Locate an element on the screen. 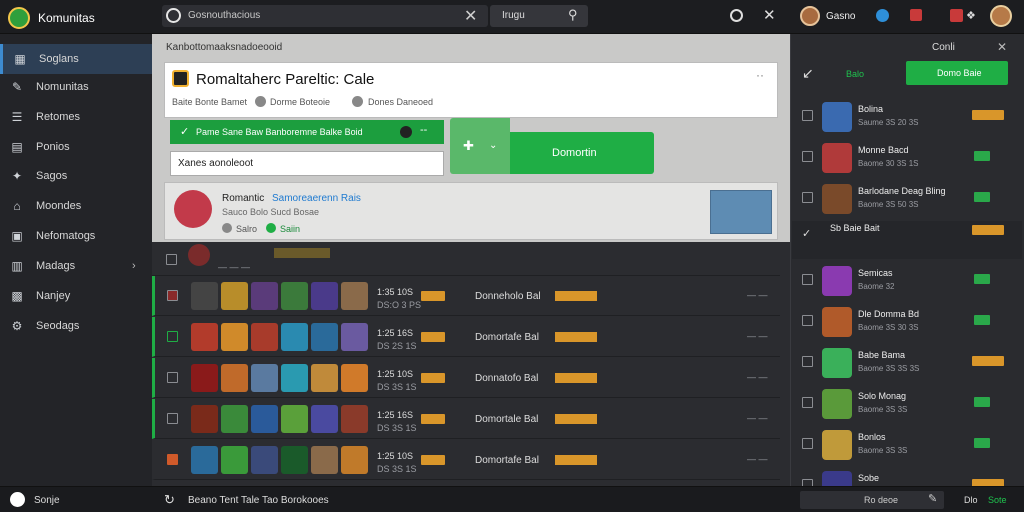 The image size is (1024, 512). sidebar-item-nanjey: ▩ Nanjey is located at coordinates (76, 296).